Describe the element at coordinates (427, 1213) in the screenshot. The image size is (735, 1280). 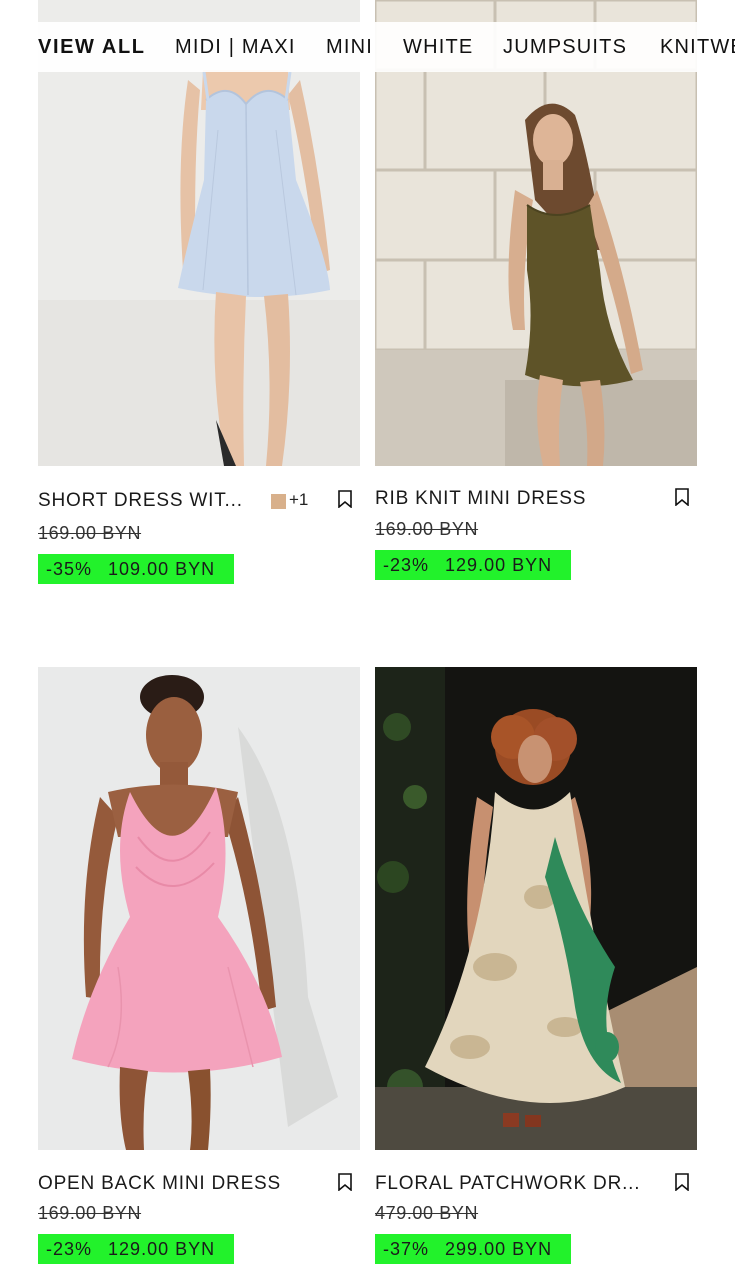
I see `original-price: 479.00 BYN` at that location.